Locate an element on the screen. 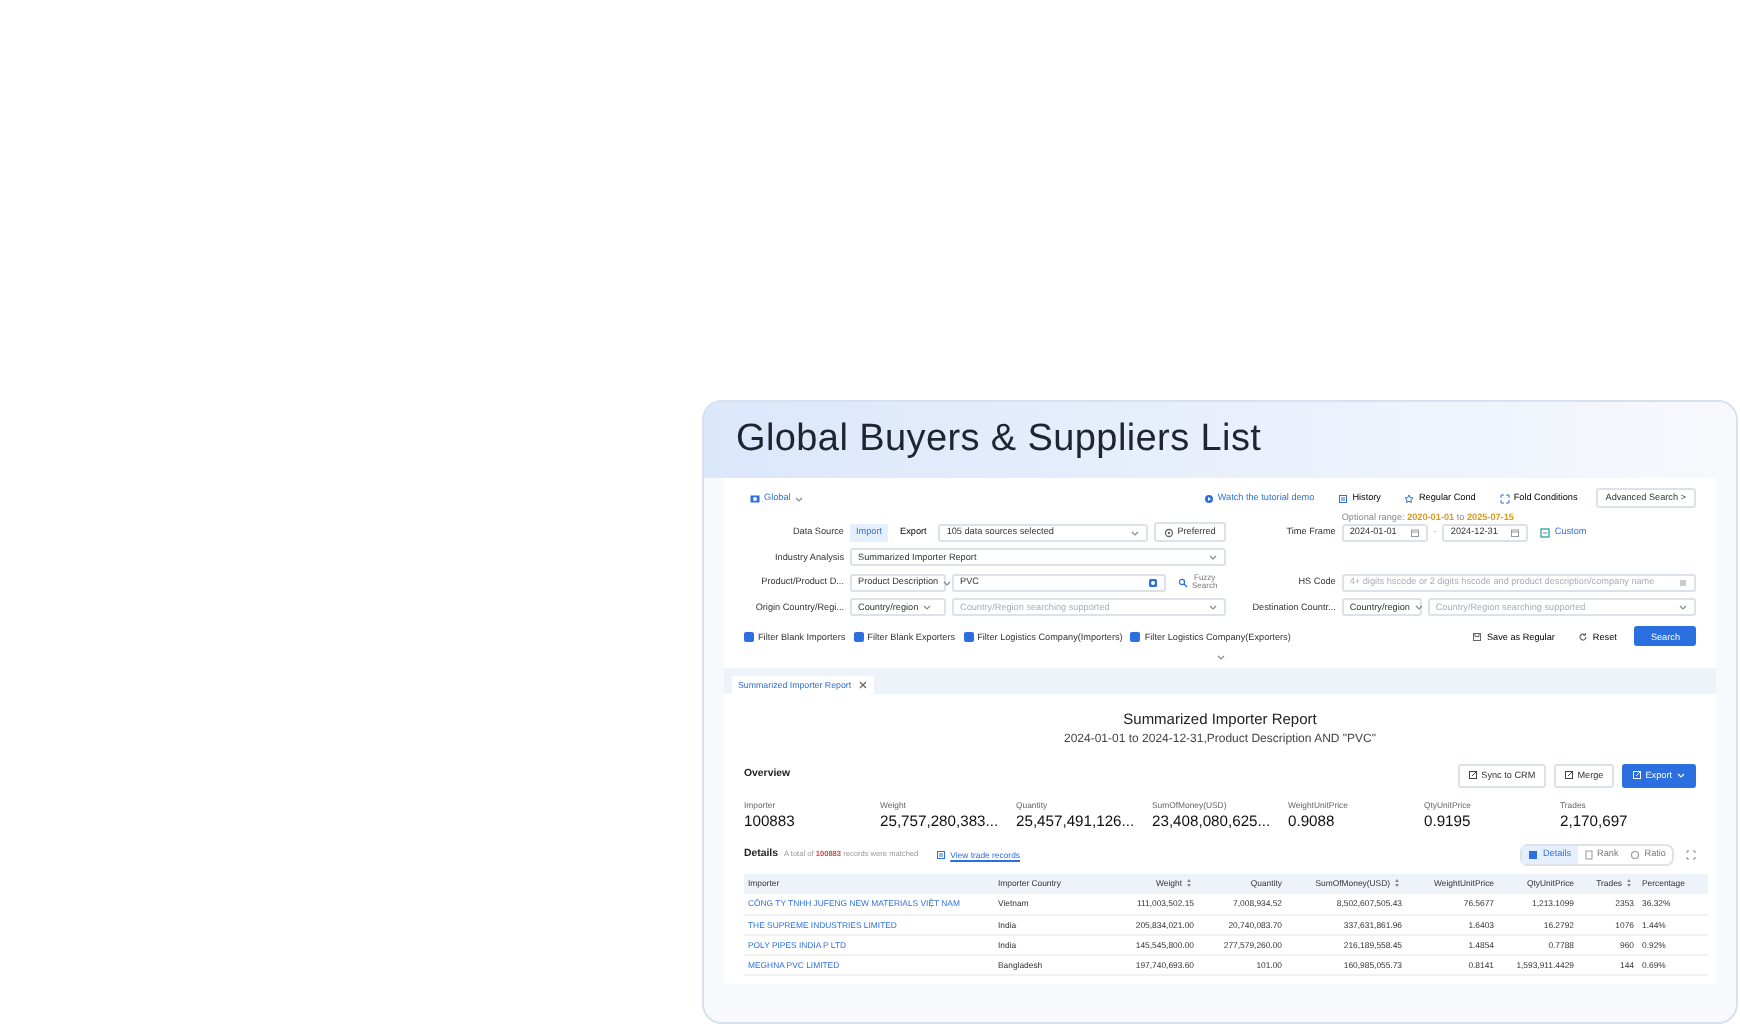 The image size is (1740, 1028). expand-icon is located at coordinates (1691, 854).